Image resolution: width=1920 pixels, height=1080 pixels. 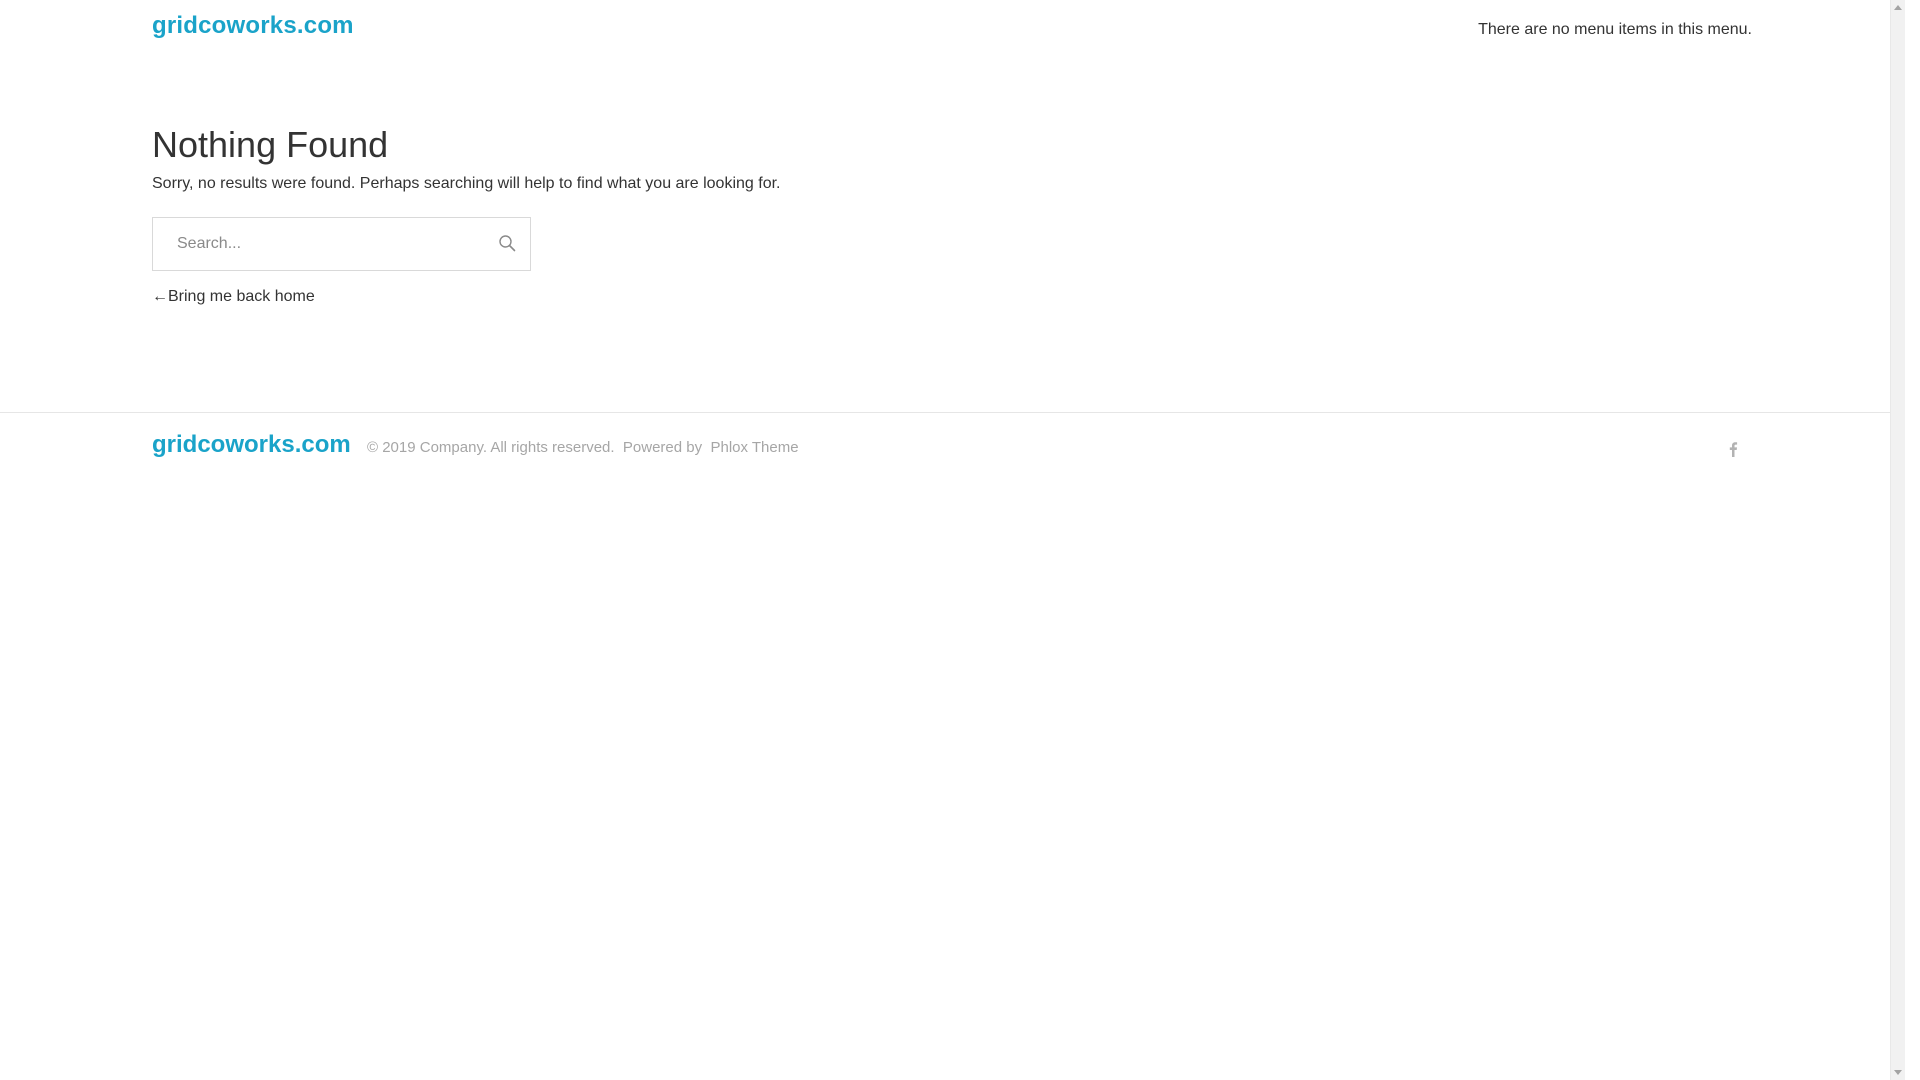 What do you see at coordinates (270, 144) in the screenshot?
I see `page-title: Nothing Found` at bounding box center [270, 144].